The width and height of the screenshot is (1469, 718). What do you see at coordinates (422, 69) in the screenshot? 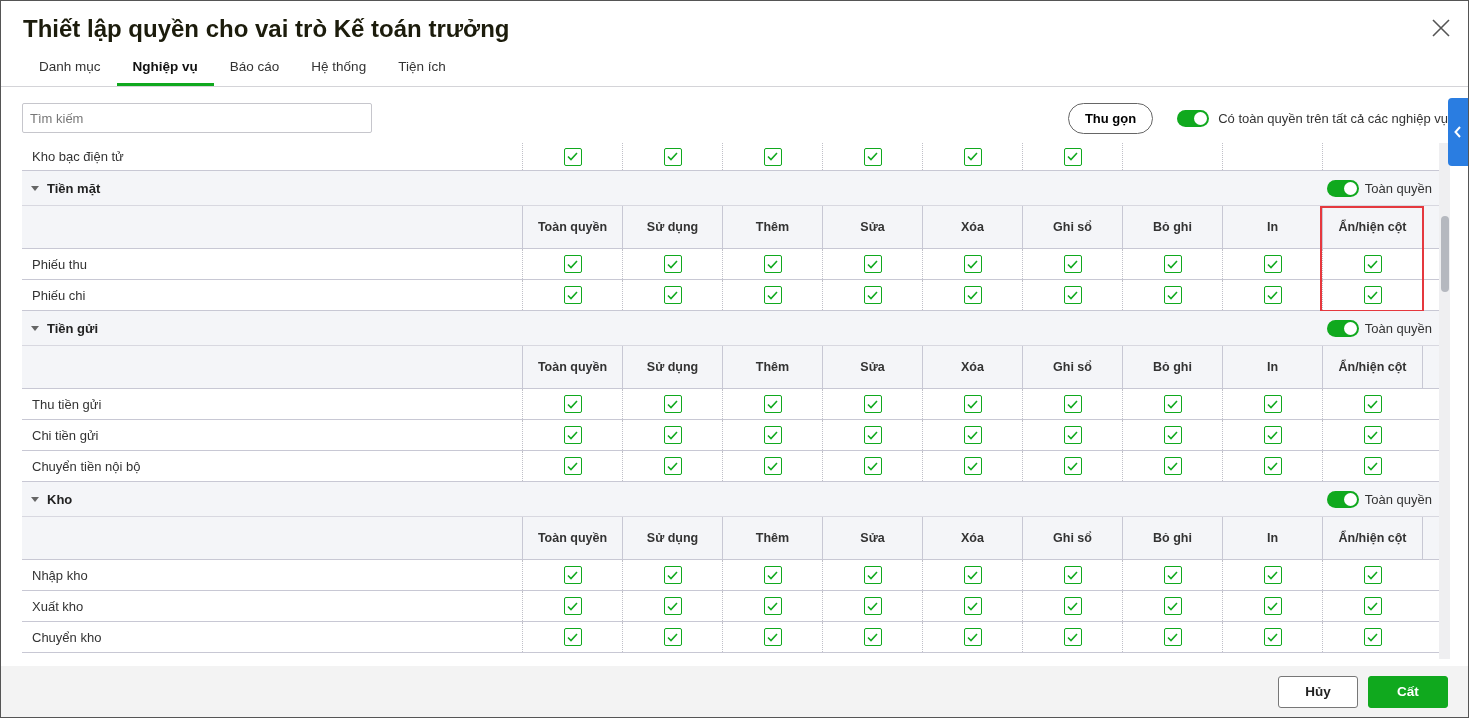
I see `tab: Tiện ích` at bounding box center [422, 69].